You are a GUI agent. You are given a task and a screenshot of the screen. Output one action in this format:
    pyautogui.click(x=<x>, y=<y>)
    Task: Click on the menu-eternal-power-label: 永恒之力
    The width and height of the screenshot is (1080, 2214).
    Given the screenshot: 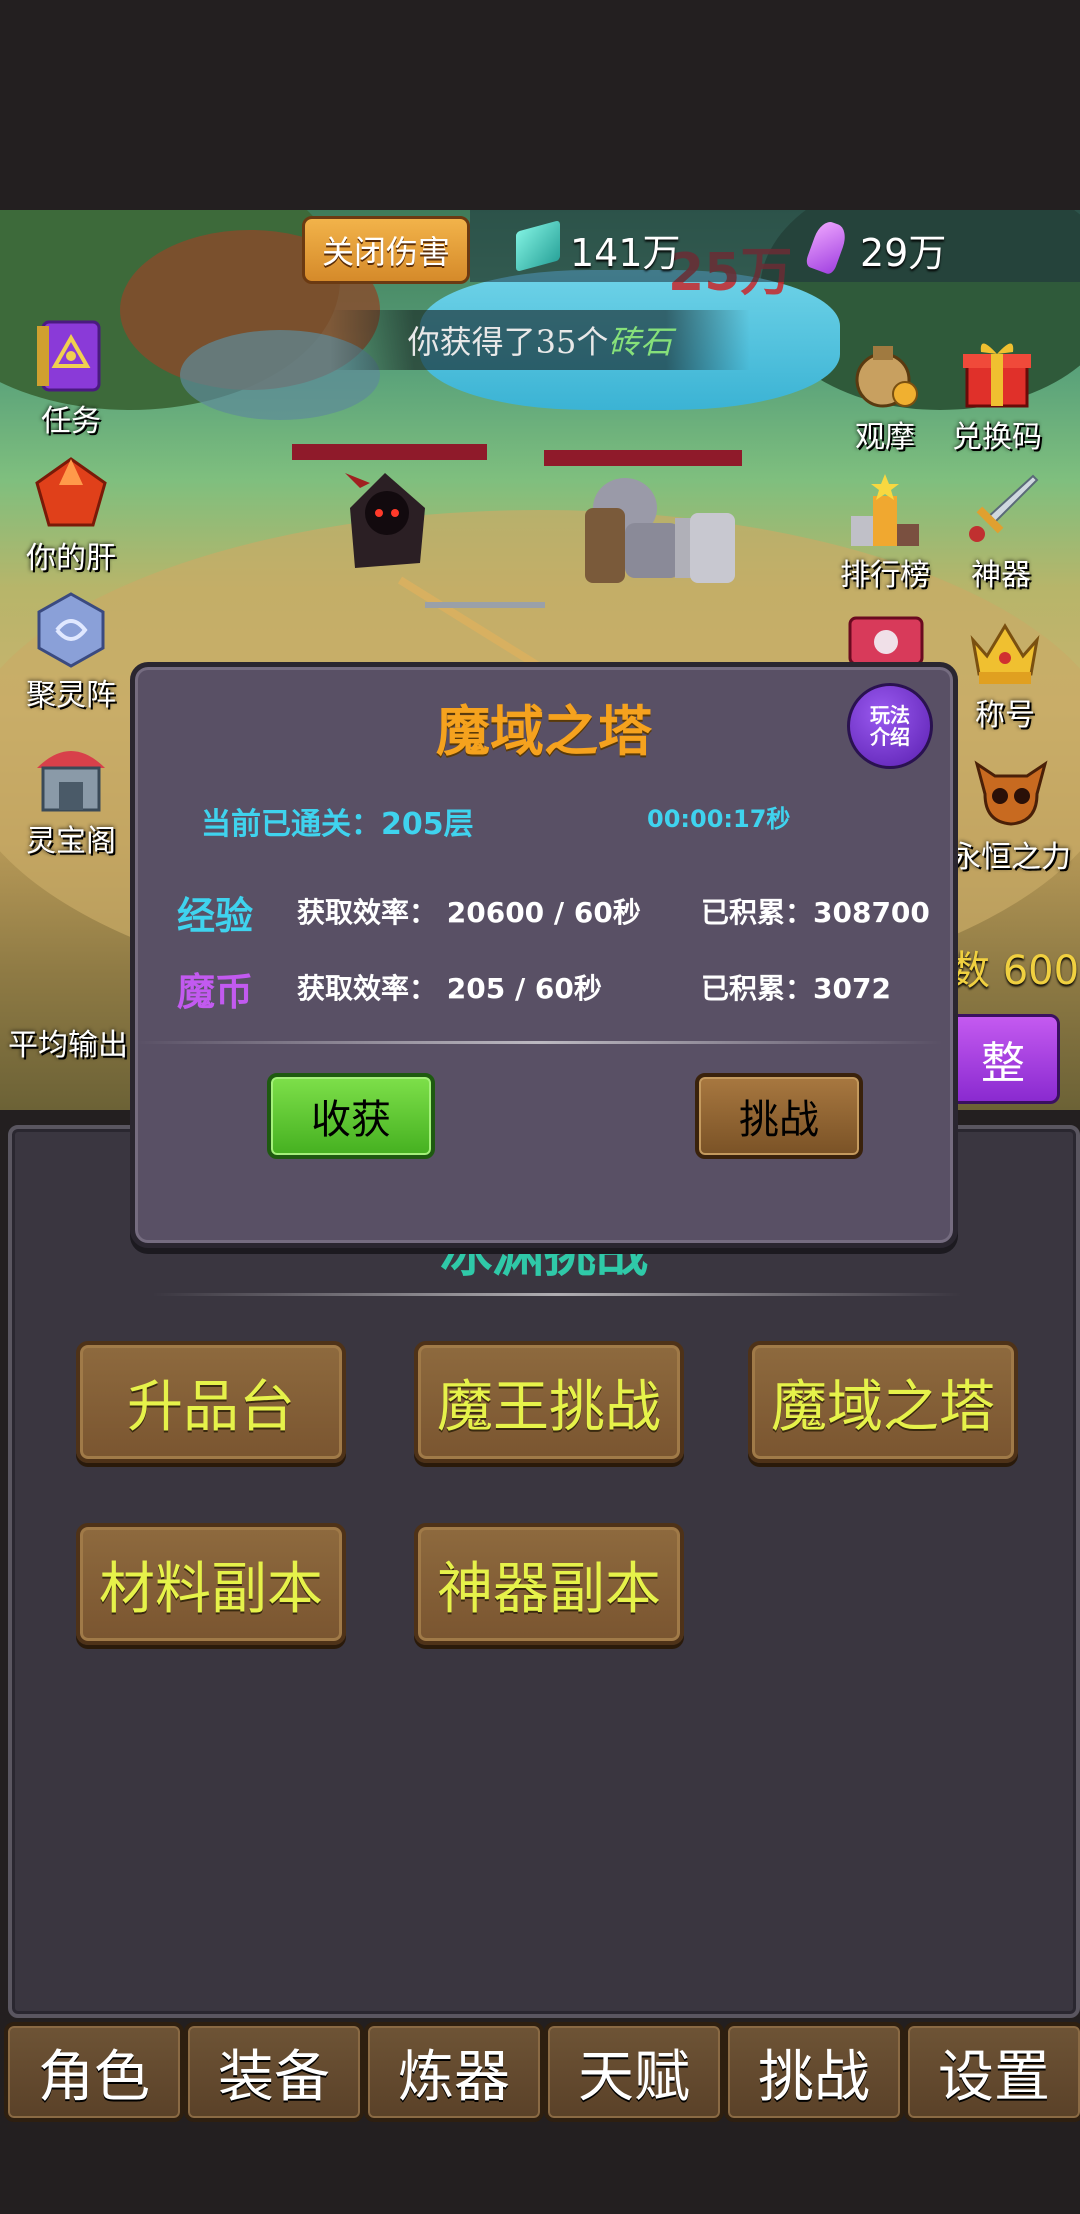 What is the action you would take?
    pyautogui.click(x=1011, y=857)
    